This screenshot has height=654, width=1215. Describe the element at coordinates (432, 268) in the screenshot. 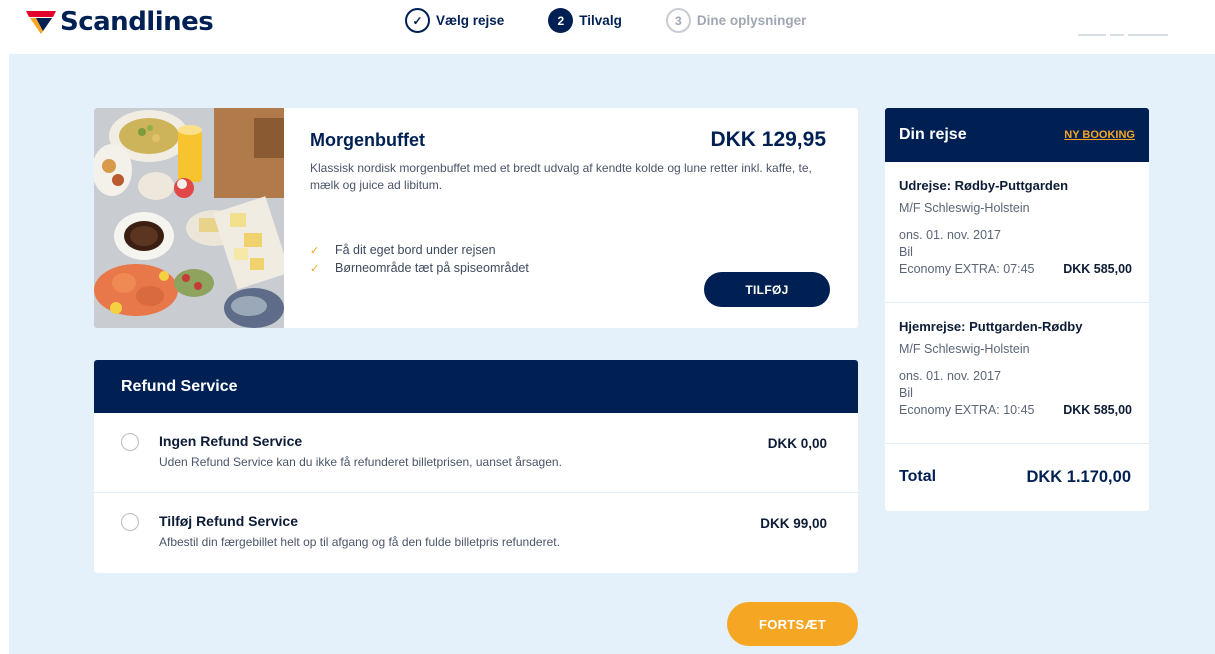

I see `feature-text: Børneområde tæt på spiseområdet` at that location.